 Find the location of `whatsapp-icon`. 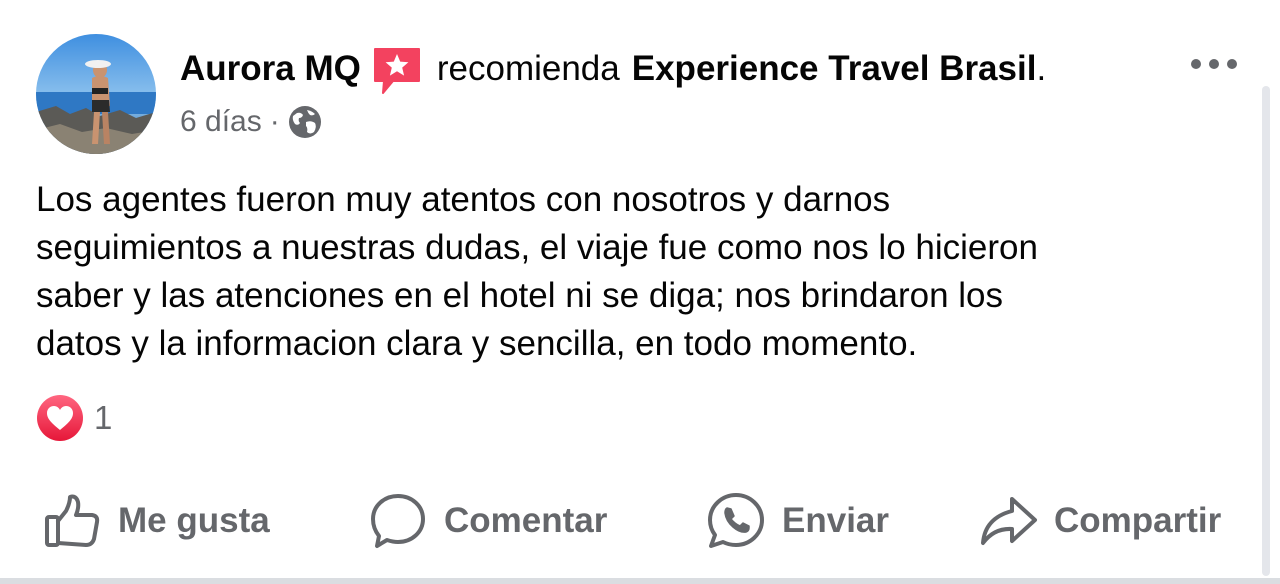

whatsapp-icon is located at coordinates (736, 521).